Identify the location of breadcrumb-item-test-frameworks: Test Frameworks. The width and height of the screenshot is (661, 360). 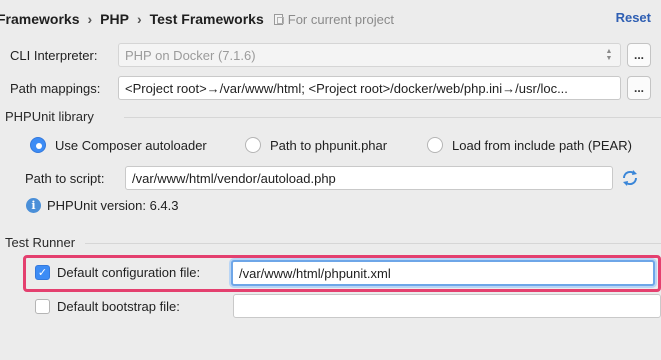
(206, 19).